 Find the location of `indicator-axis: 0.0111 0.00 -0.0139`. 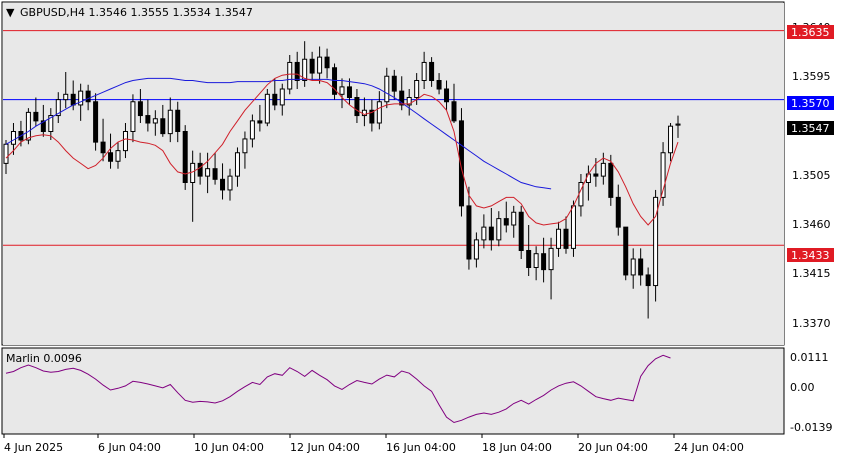

indicator-axis: 0.0111 0.00 -0.0139 is located at coordinates (811, 392).